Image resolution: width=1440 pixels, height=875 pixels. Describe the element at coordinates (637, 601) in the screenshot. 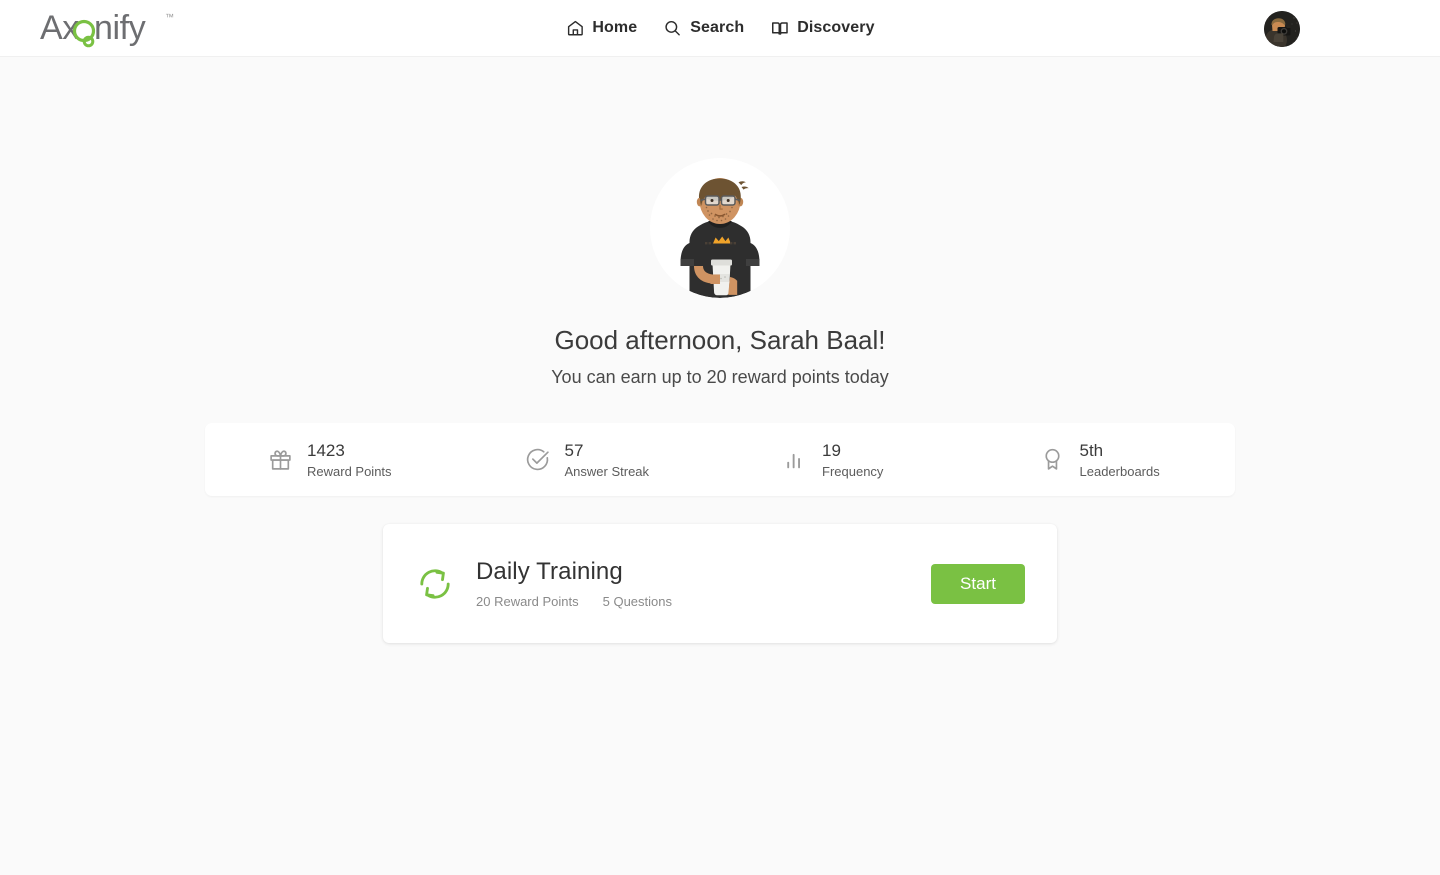

I see `training-question-count: 5 Questions` at that location.